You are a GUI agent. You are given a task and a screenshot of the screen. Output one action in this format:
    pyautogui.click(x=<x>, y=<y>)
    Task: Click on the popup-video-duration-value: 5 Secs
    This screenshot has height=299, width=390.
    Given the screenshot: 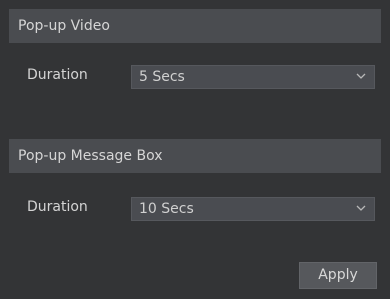 What is the action you would take?
    pyautogui.click(x=162, y=77)
    